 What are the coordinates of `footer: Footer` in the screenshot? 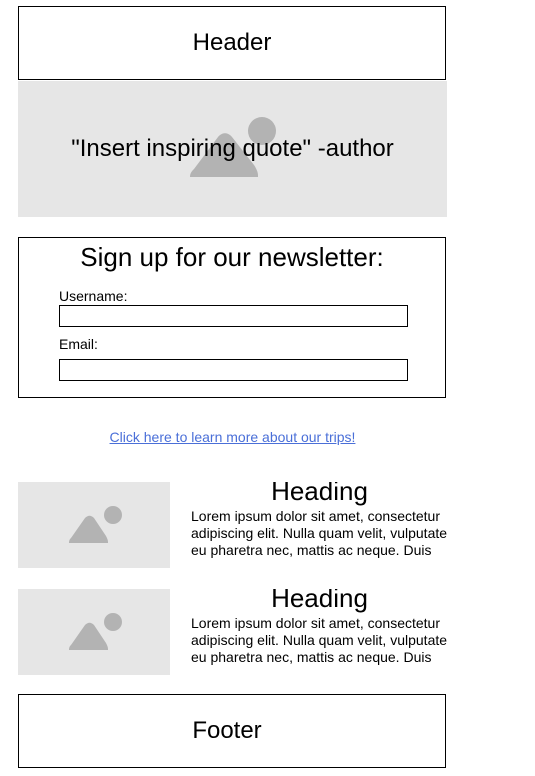 It's located at (232, 731).